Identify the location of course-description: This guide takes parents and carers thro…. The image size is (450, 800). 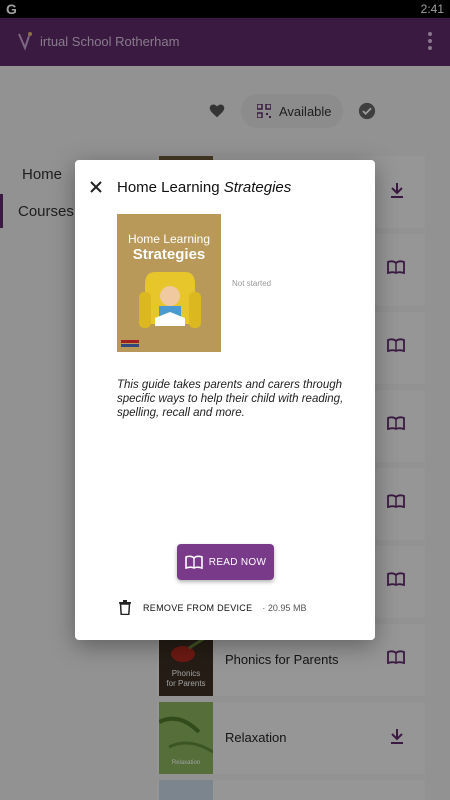
(230, 399).